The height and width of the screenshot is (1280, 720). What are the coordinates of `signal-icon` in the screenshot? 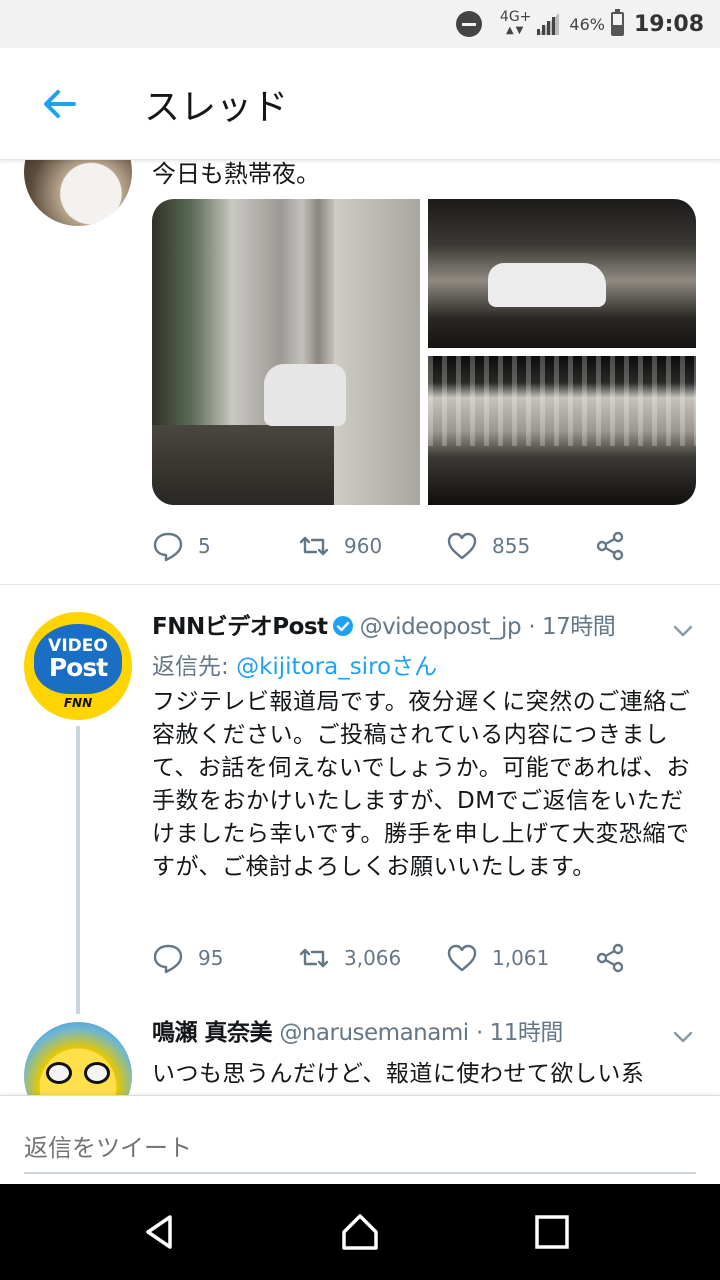 It's located at (548, 24).